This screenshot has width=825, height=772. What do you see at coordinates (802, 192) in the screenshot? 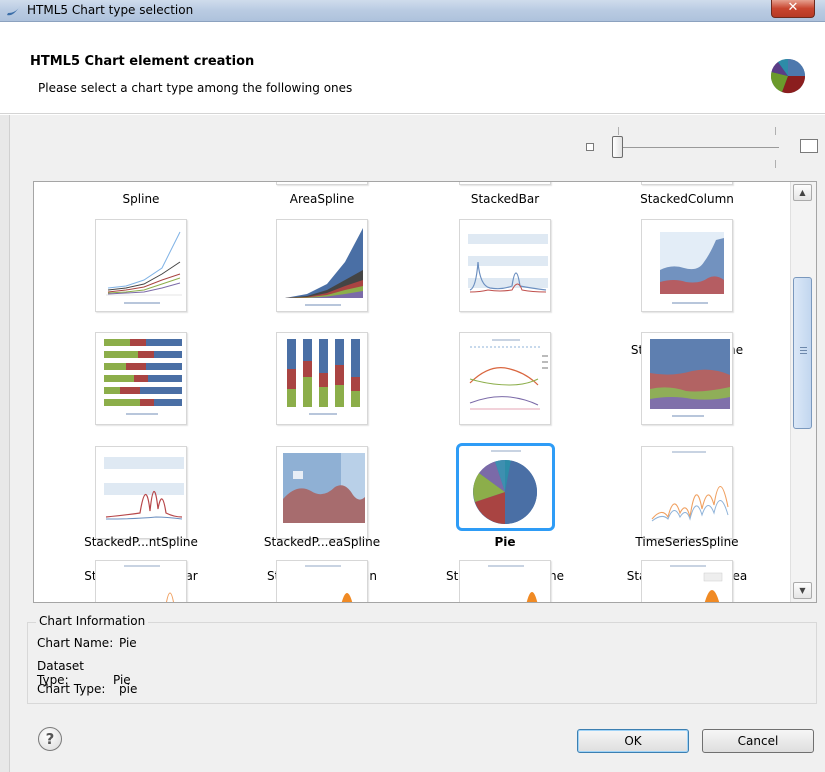
I see `scroll-up-button: ▲` at bounding box center [802, 192].